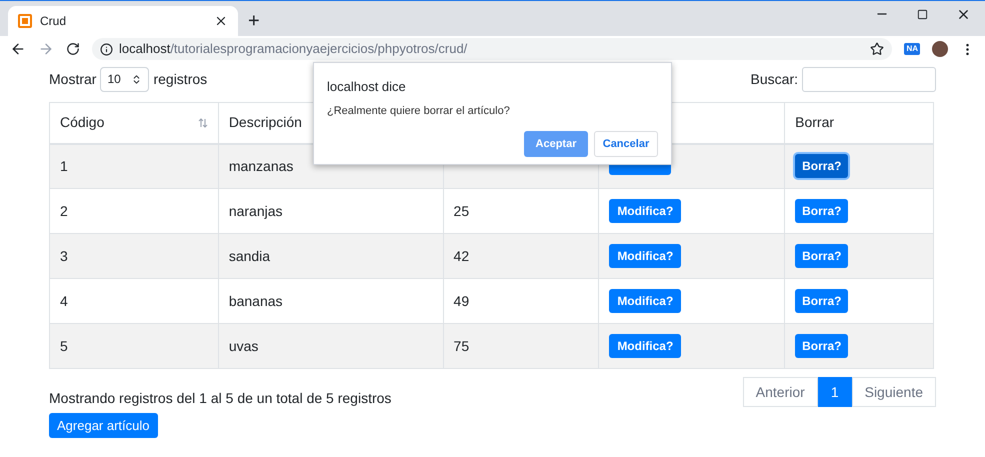  Describe the element at coordinates (774, 79) in the screenshot. I see `search-label: Buscar:` at that location.